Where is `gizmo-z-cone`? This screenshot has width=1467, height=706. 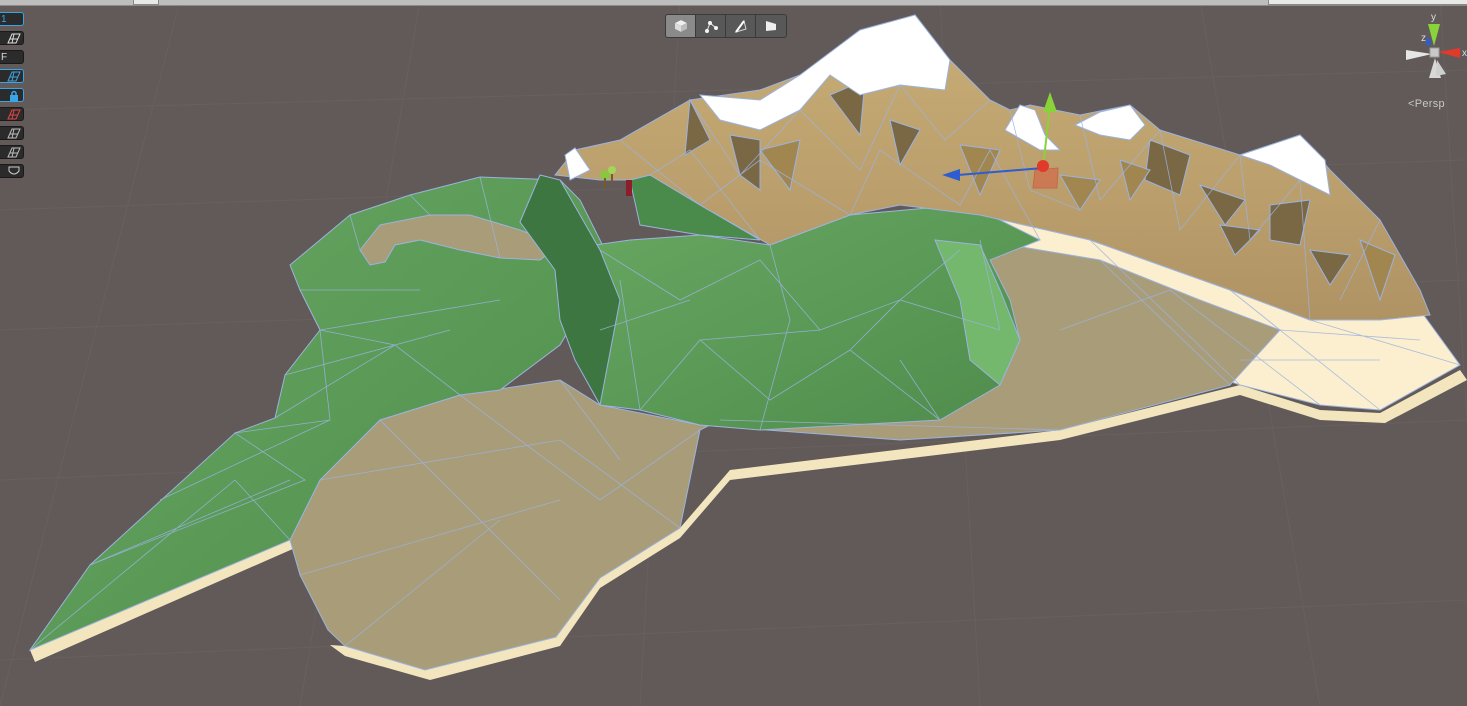 gizmo-z-cone is located at coordinates (1428, 43).